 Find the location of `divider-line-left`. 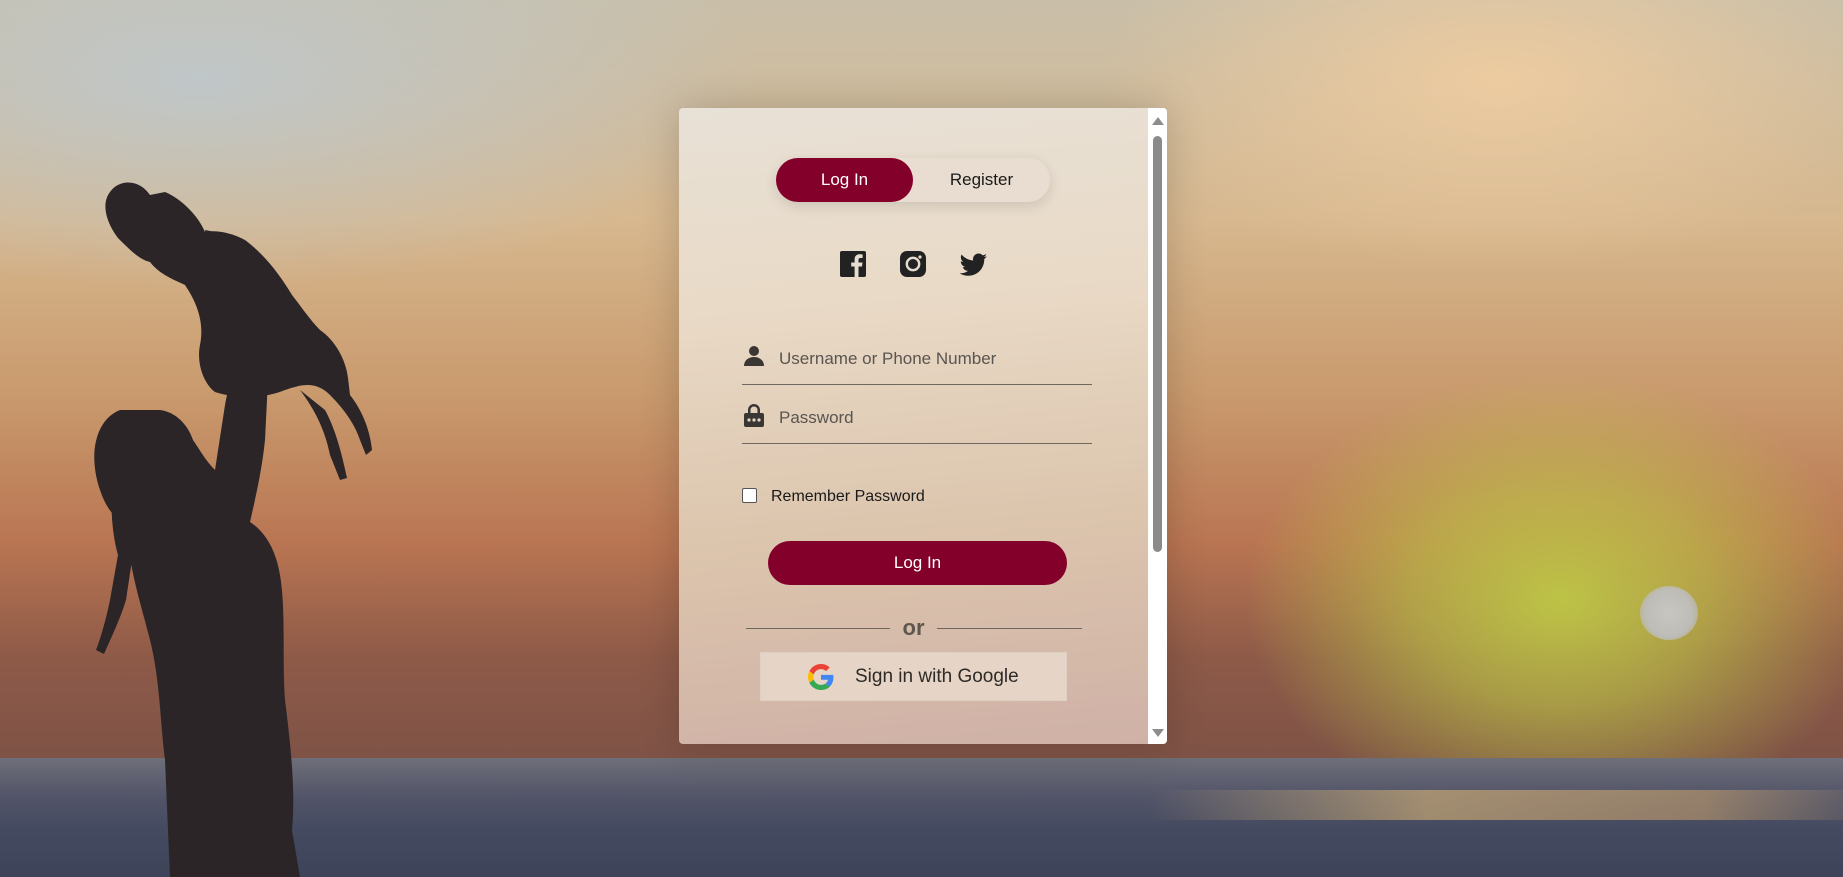

divider-line-left is located at coordinates (818, 628).